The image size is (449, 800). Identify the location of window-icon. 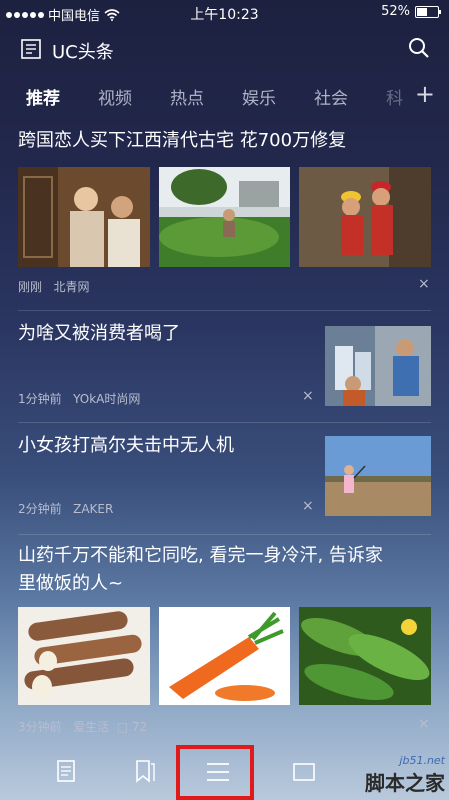
(304, 772).